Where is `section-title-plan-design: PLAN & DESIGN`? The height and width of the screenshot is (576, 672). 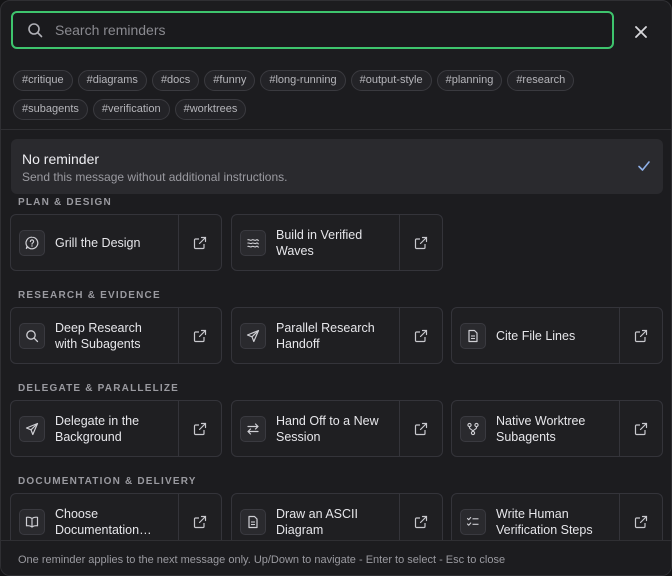
section-title-plan-design: PLAN & DESIGN is located at coordinates (65, 202).